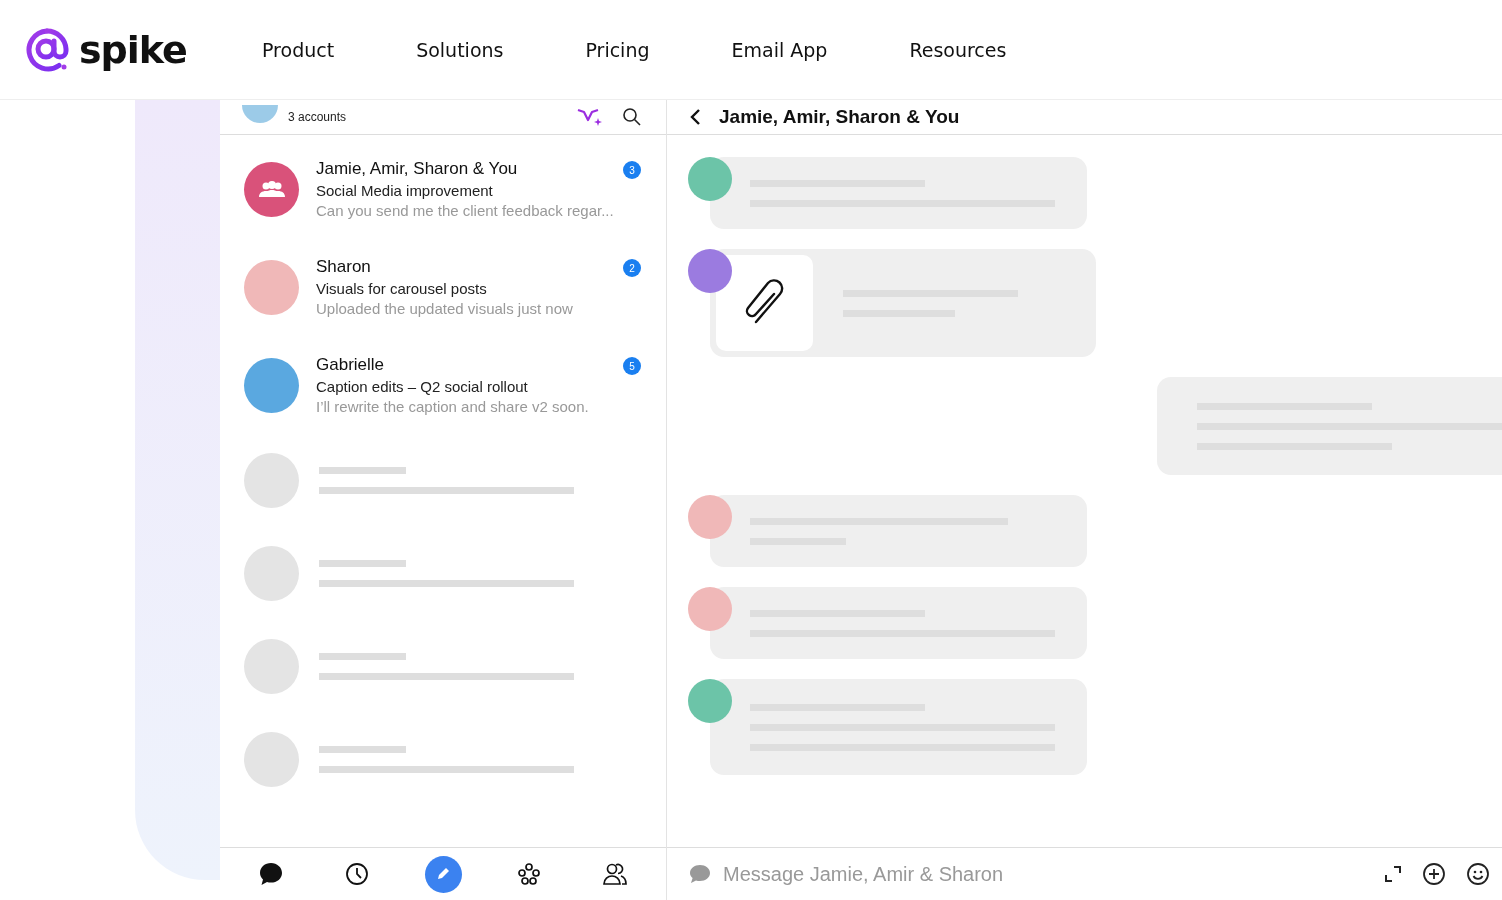  What do you see at coordinates (632, 268) in the screenshot?
I see `unread-count: 2` at bounding box center [632, 268].